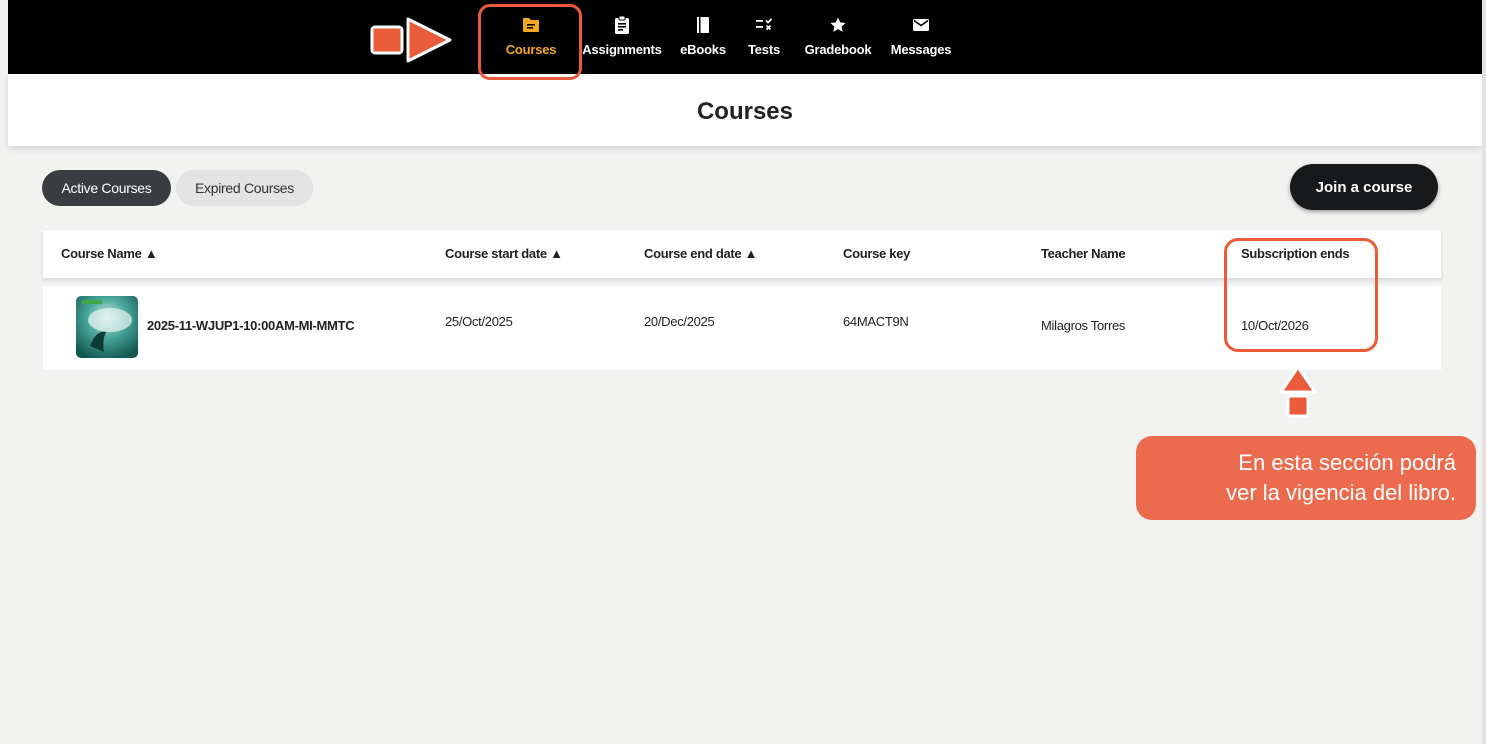 This screenshot has width=1486, height=744. I want to click on courses-highlight-box, so click(530, 42).